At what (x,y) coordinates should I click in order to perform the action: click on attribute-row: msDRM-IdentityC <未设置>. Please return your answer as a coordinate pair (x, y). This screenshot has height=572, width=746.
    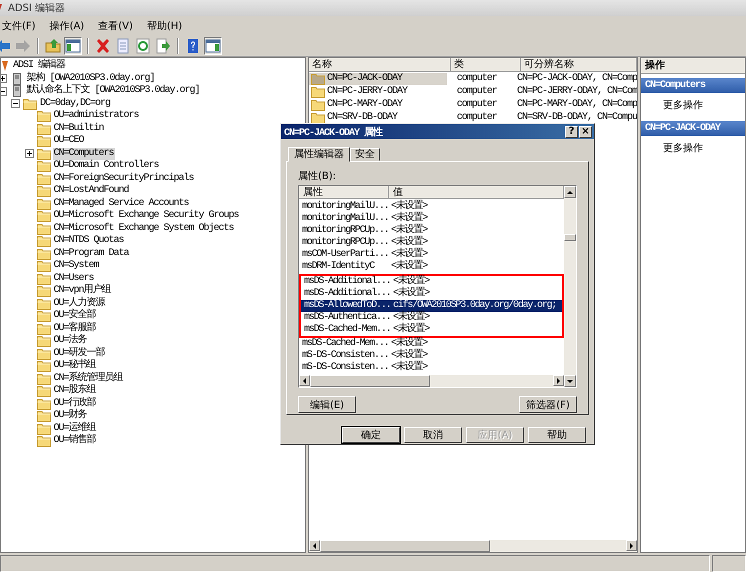
    Looking at the image, I should click on (431, 267).